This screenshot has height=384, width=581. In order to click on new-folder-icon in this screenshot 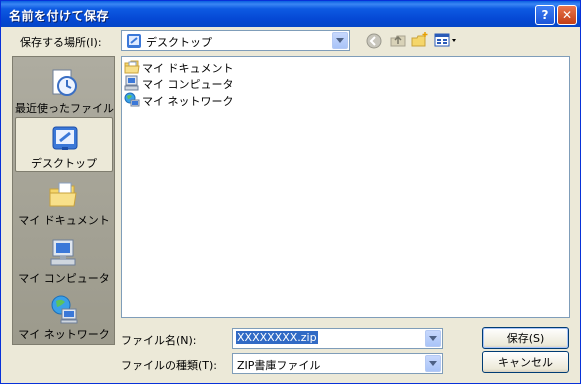, I will do `click(420, 40)`.